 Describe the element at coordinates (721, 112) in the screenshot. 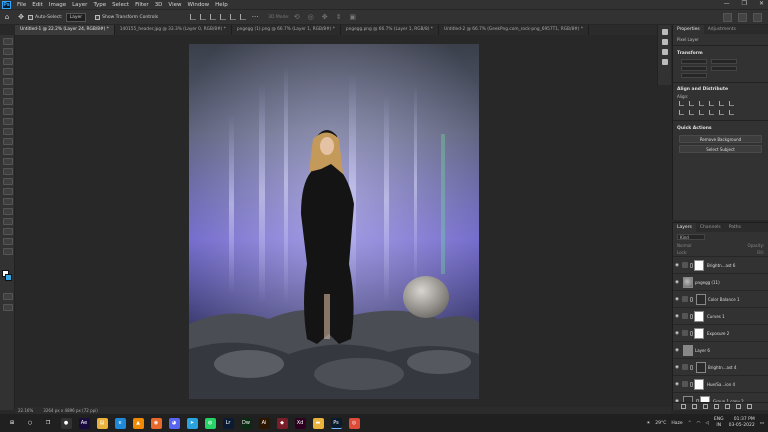

I see `distribute-5-icon` at that location.